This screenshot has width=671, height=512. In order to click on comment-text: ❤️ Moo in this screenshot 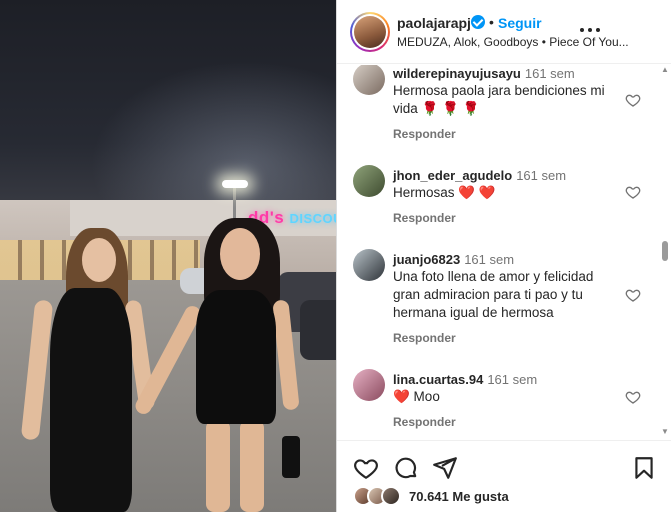, I will do `click(416, 396)`.